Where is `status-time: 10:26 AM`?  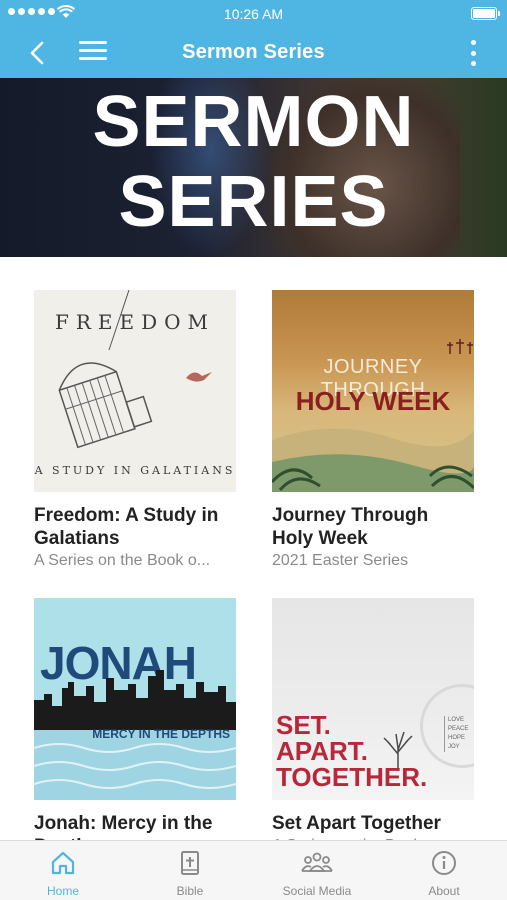
status-time: 10:26 AM is located at coordinates (253, 14).